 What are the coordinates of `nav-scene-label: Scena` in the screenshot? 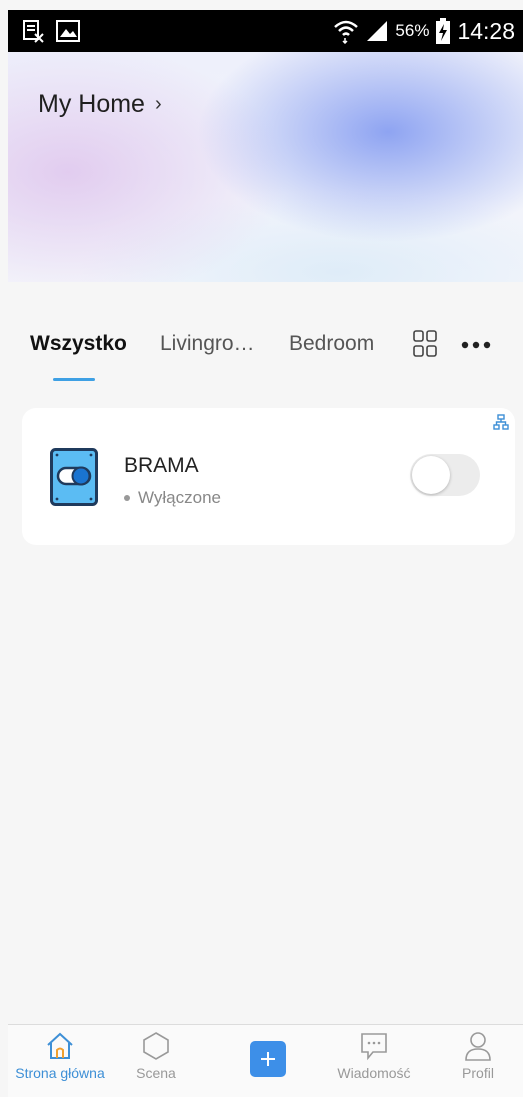 It's located at (156, 1073).